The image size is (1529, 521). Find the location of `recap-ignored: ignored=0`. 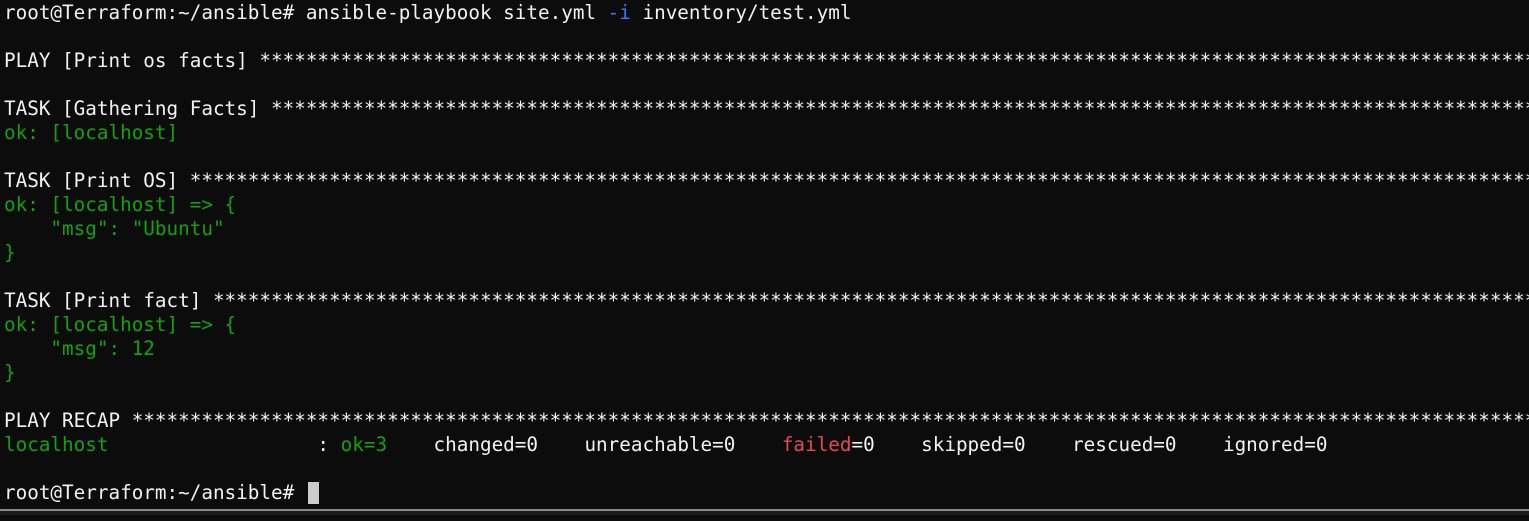

recap-ignored: ignored=0 is located at coordinates (1275, 444).